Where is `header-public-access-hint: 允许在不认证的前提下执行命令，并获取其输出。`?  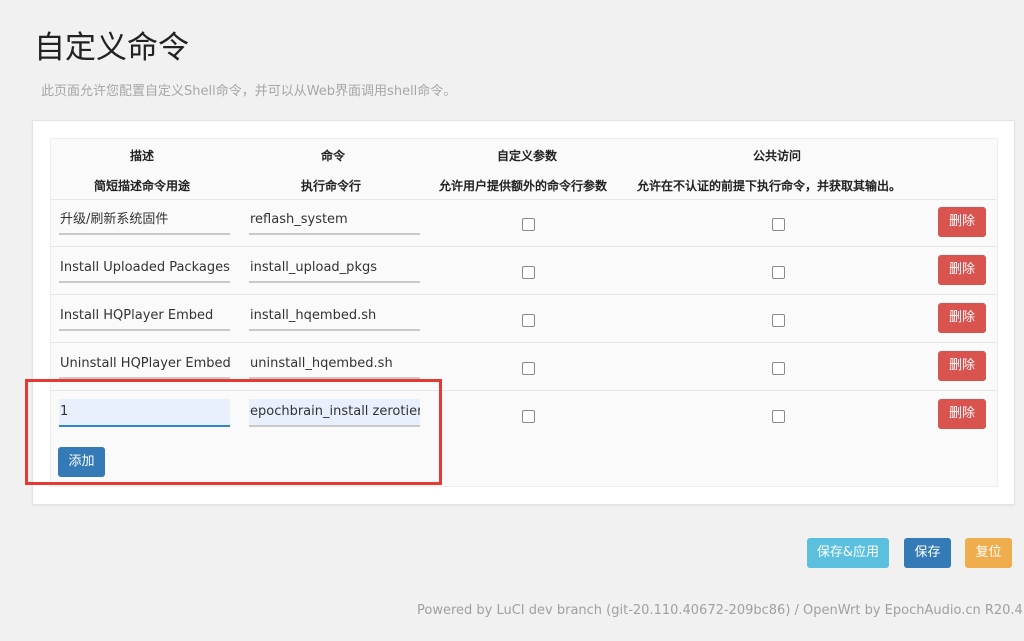 header-public-access-hint: 允许在不认证的前提下执行命令，并获取其输出。 is located at coordinates (769, 186).